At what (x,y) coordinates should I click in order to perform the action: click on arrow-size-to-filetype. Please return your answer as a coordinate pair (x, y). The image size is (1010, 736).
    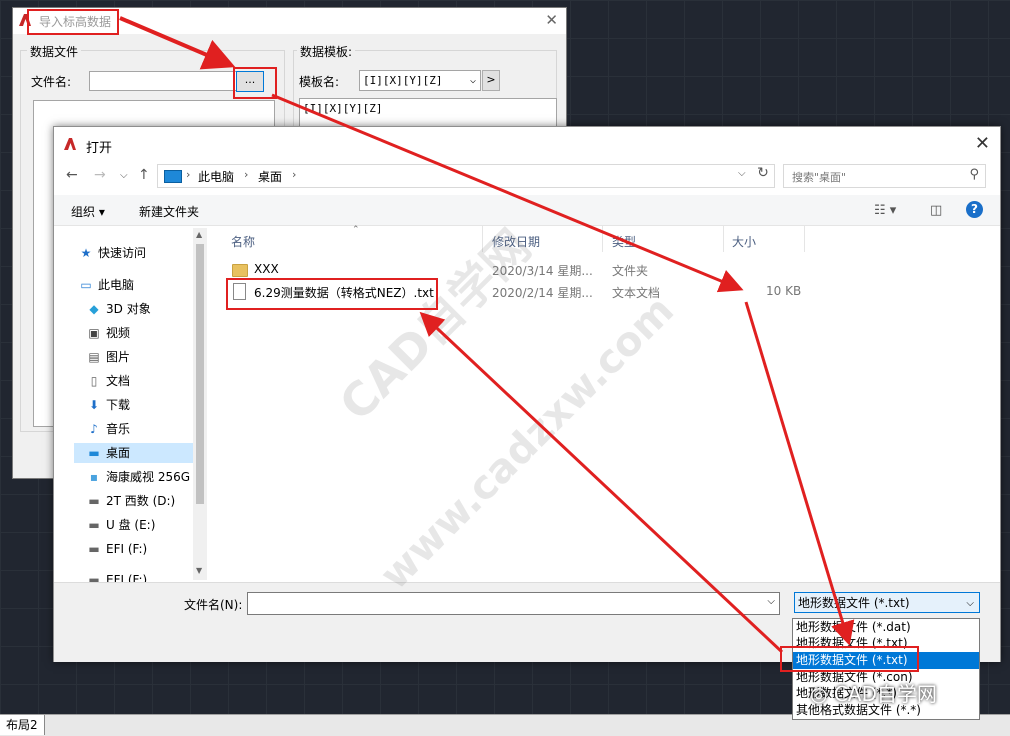
    Looking at the image, I should click on (799, 473).